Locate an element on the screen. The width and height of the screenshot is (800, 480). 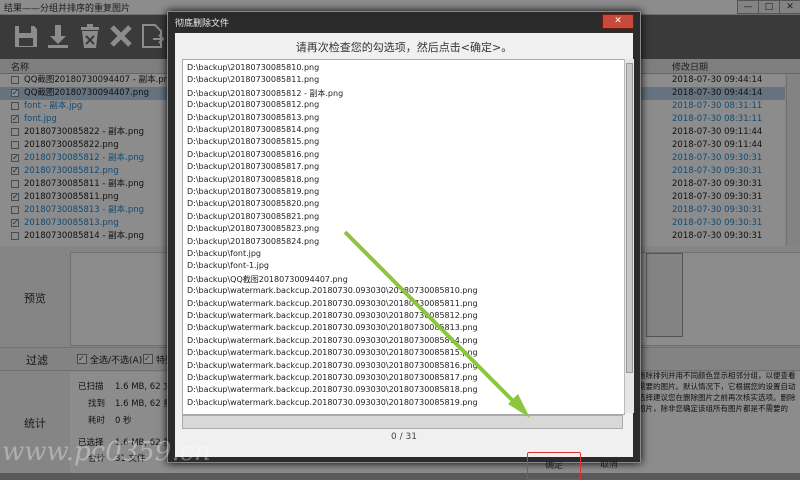
arrow-shaft is located at coordinates (432, 320).